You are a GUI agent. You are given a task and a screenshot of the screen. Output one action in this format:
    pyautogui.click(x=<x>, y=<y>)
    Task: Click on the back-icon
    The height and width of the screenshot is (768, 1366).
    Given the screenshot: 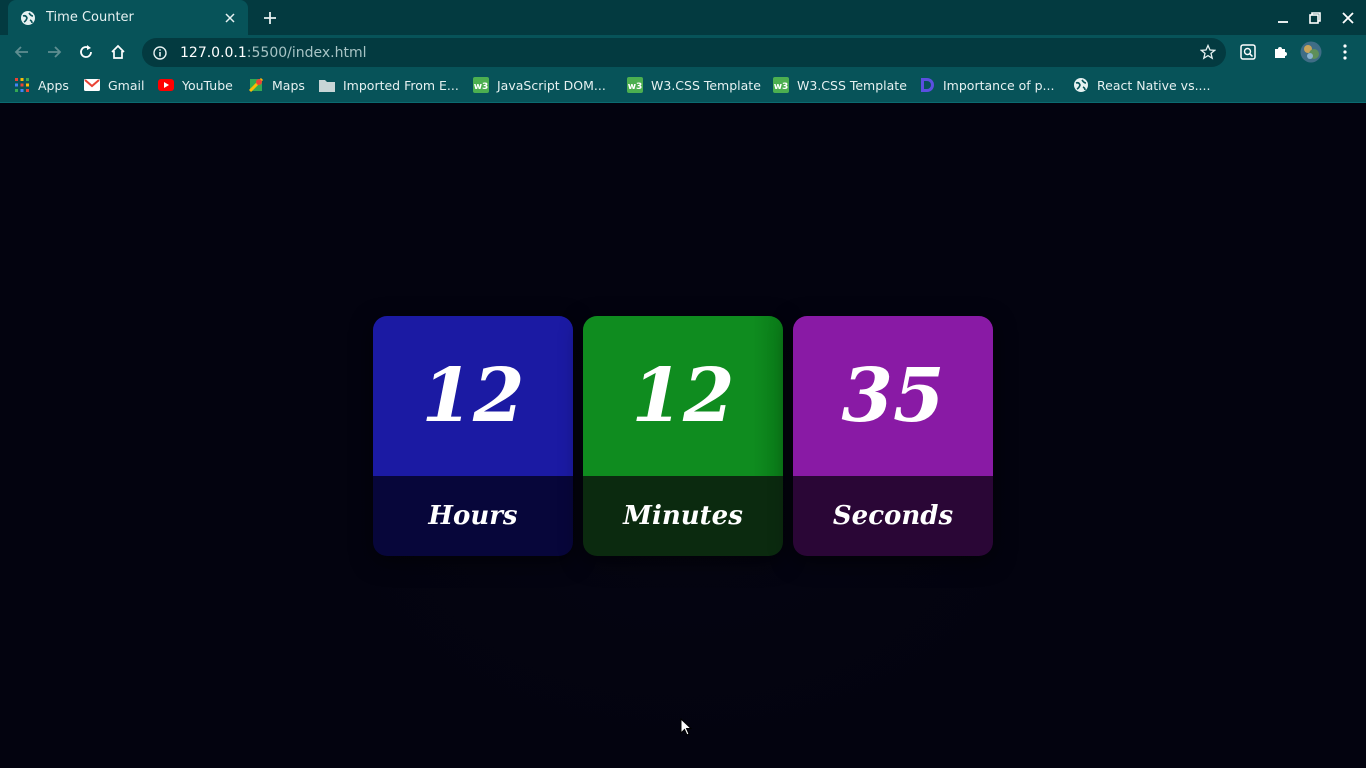 What is the action you would take?
    pyautogui.click(x=22, y=52)
    